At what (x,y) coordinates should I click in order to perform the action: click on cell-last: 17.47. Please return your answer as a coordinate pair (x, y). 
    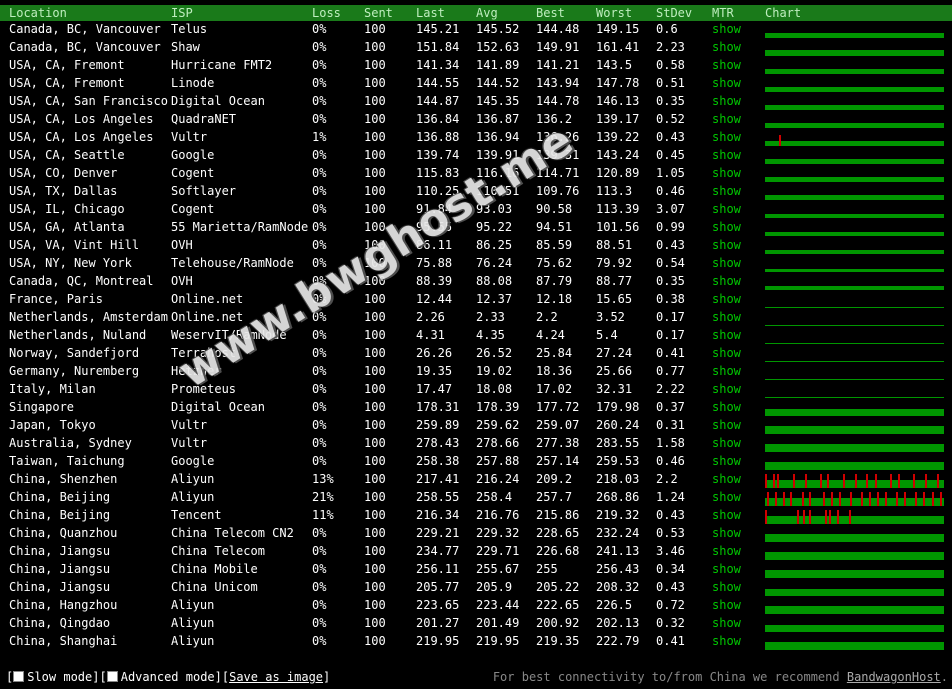
    Looking at the image, I should click on (434, 389).